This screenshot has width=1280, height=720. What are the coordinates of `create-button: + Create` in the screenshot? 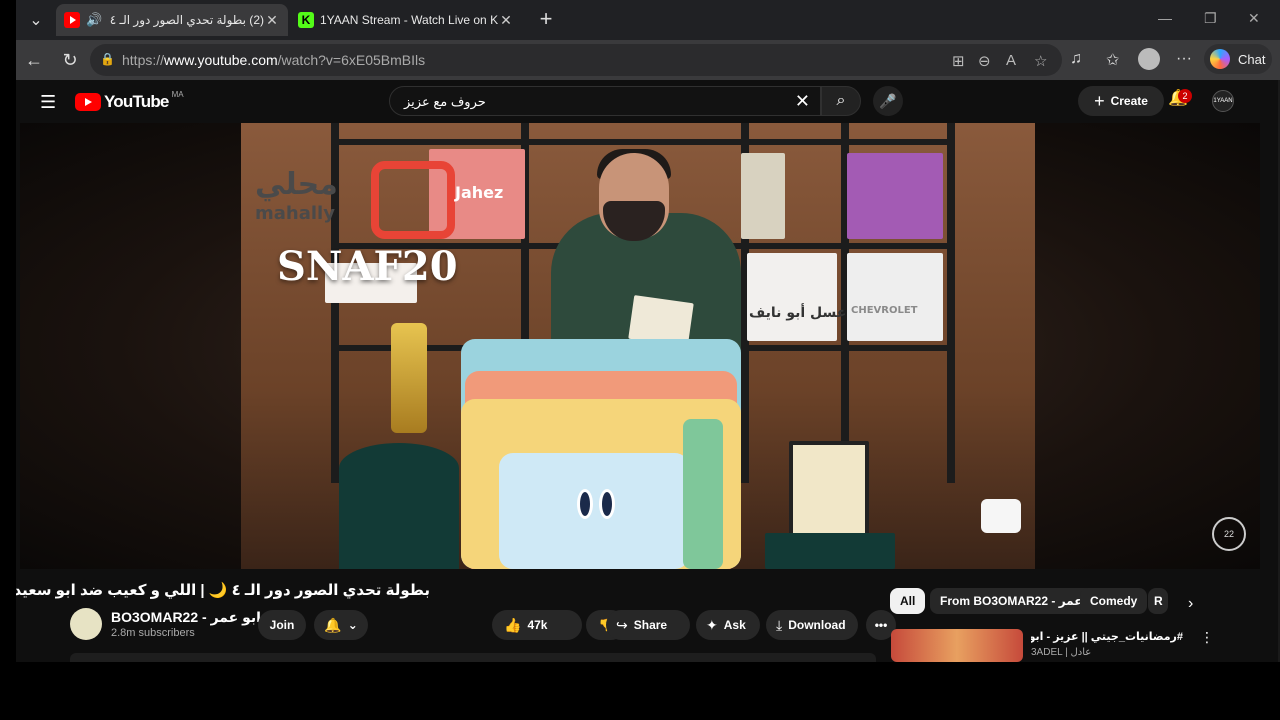 It's located at (1121, 101).